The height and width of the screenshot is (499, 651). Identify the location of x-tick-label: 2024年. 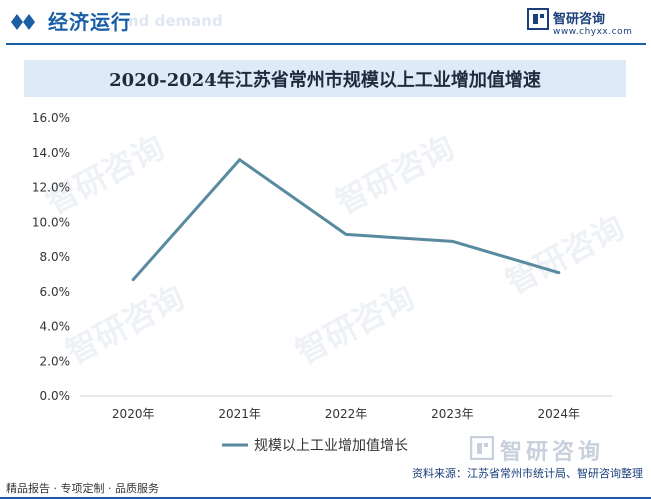
(559, 414).